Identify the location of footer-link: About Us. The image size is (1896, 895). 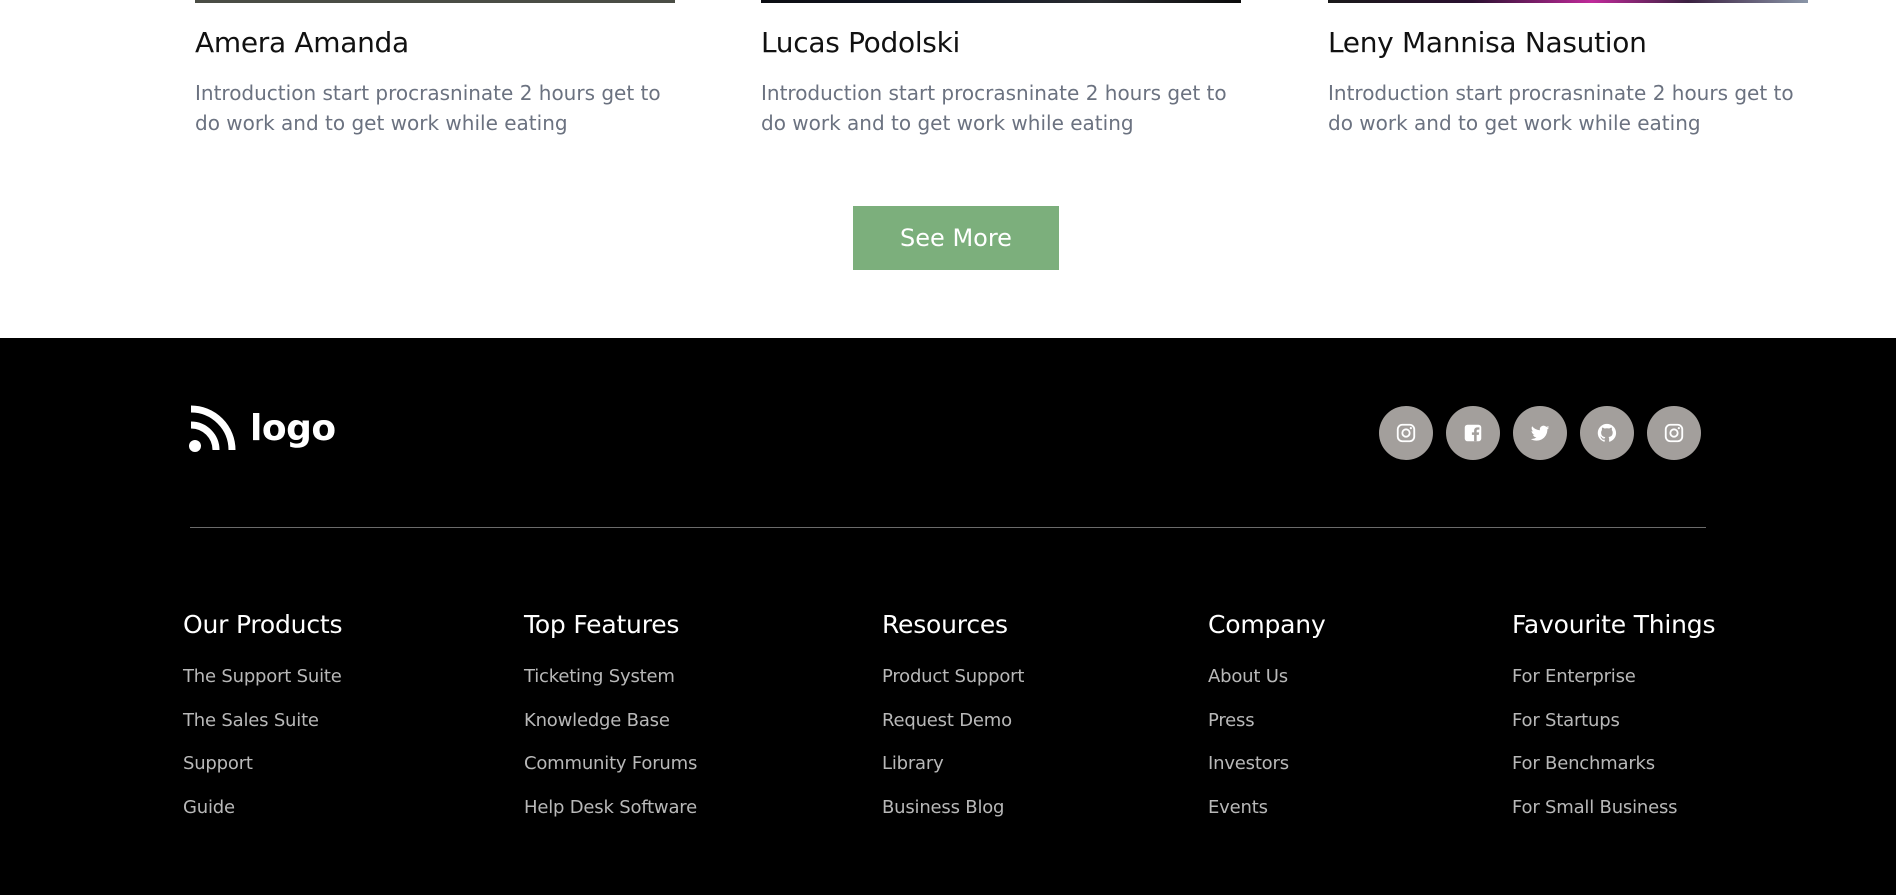
(1248, 676).